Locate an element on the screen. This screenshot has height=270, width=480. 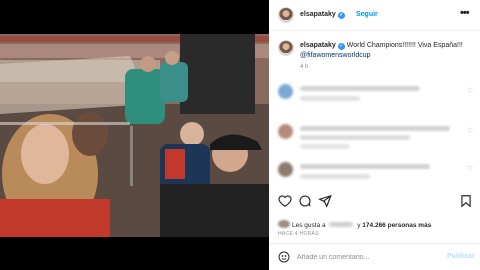
comment-bubble-icon is located at coordinates (305, 201).